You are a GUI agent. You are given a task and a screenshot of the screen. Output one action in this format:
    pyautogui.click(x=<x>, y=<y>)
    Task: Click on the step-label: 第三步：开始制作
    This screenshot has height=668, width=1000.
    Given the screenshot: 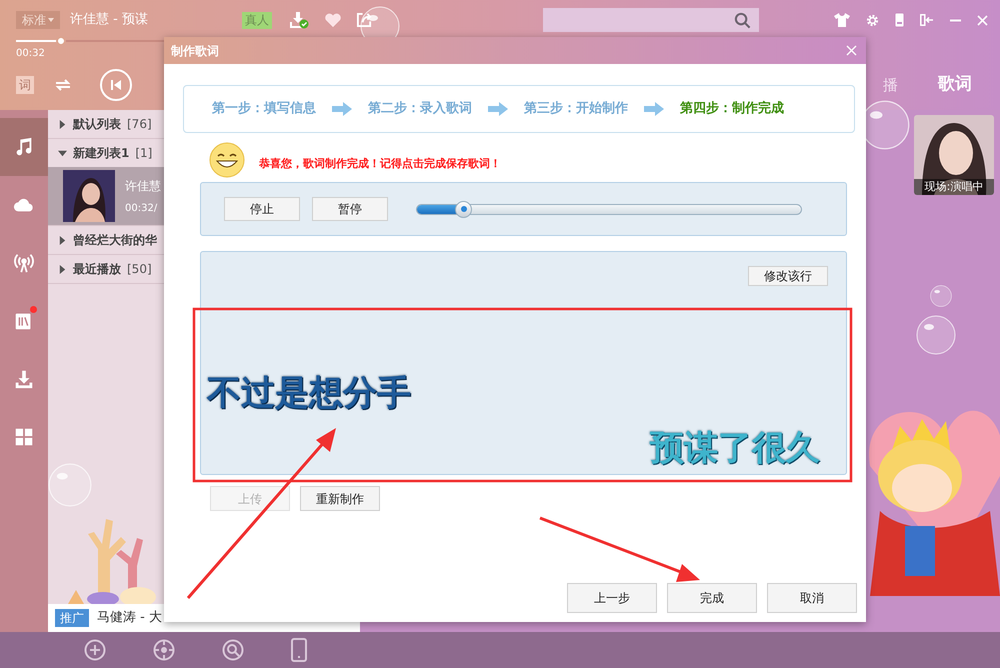 What is the action you would take?
    pyautogui.click(x=576, y=109)
    